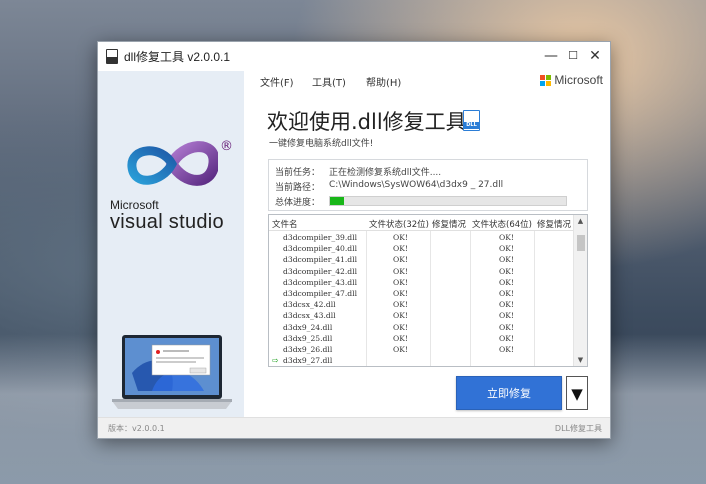 Image resolution: width=706 pixels, height=484 pixels. Describe the element at coordinates (580, 360) in the screenshot. I see `scroll-down-arrow-icon: ▼` at that location.